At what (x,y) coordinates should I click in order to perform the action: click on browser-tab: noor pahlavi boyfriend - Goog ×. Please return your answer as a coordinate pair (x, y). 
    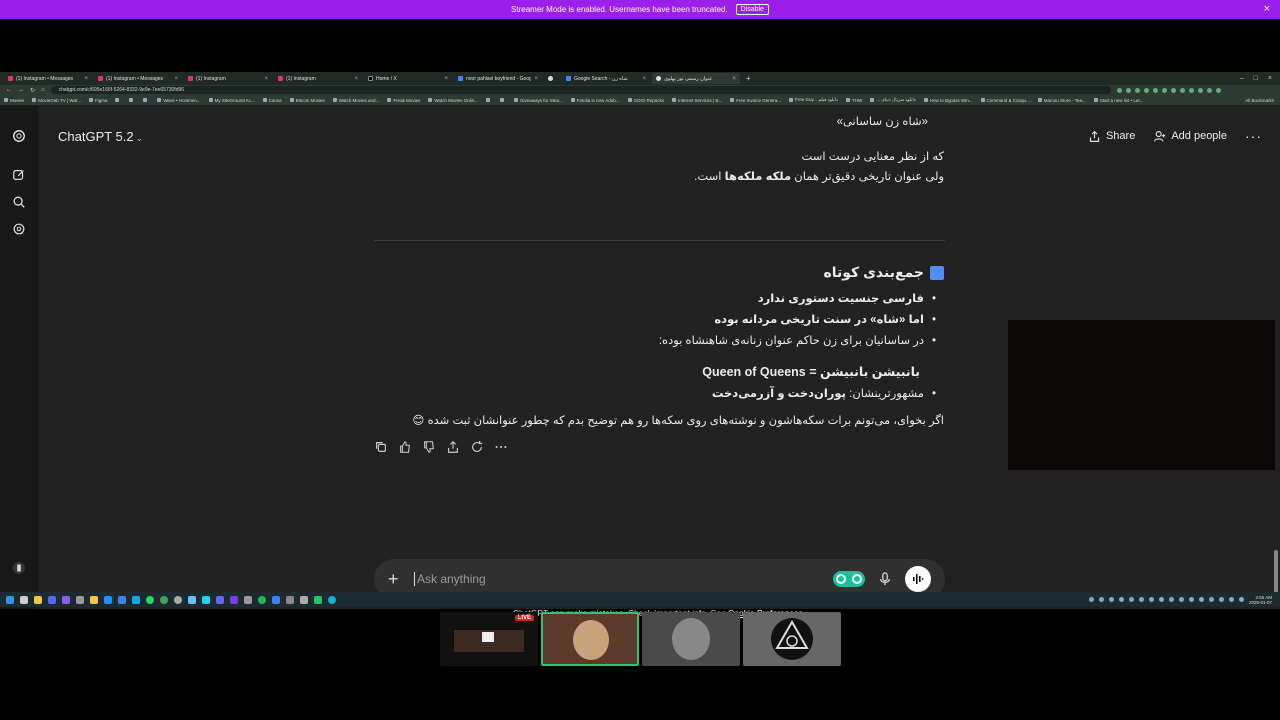
    Looking at the image, I should click on (498, 78).